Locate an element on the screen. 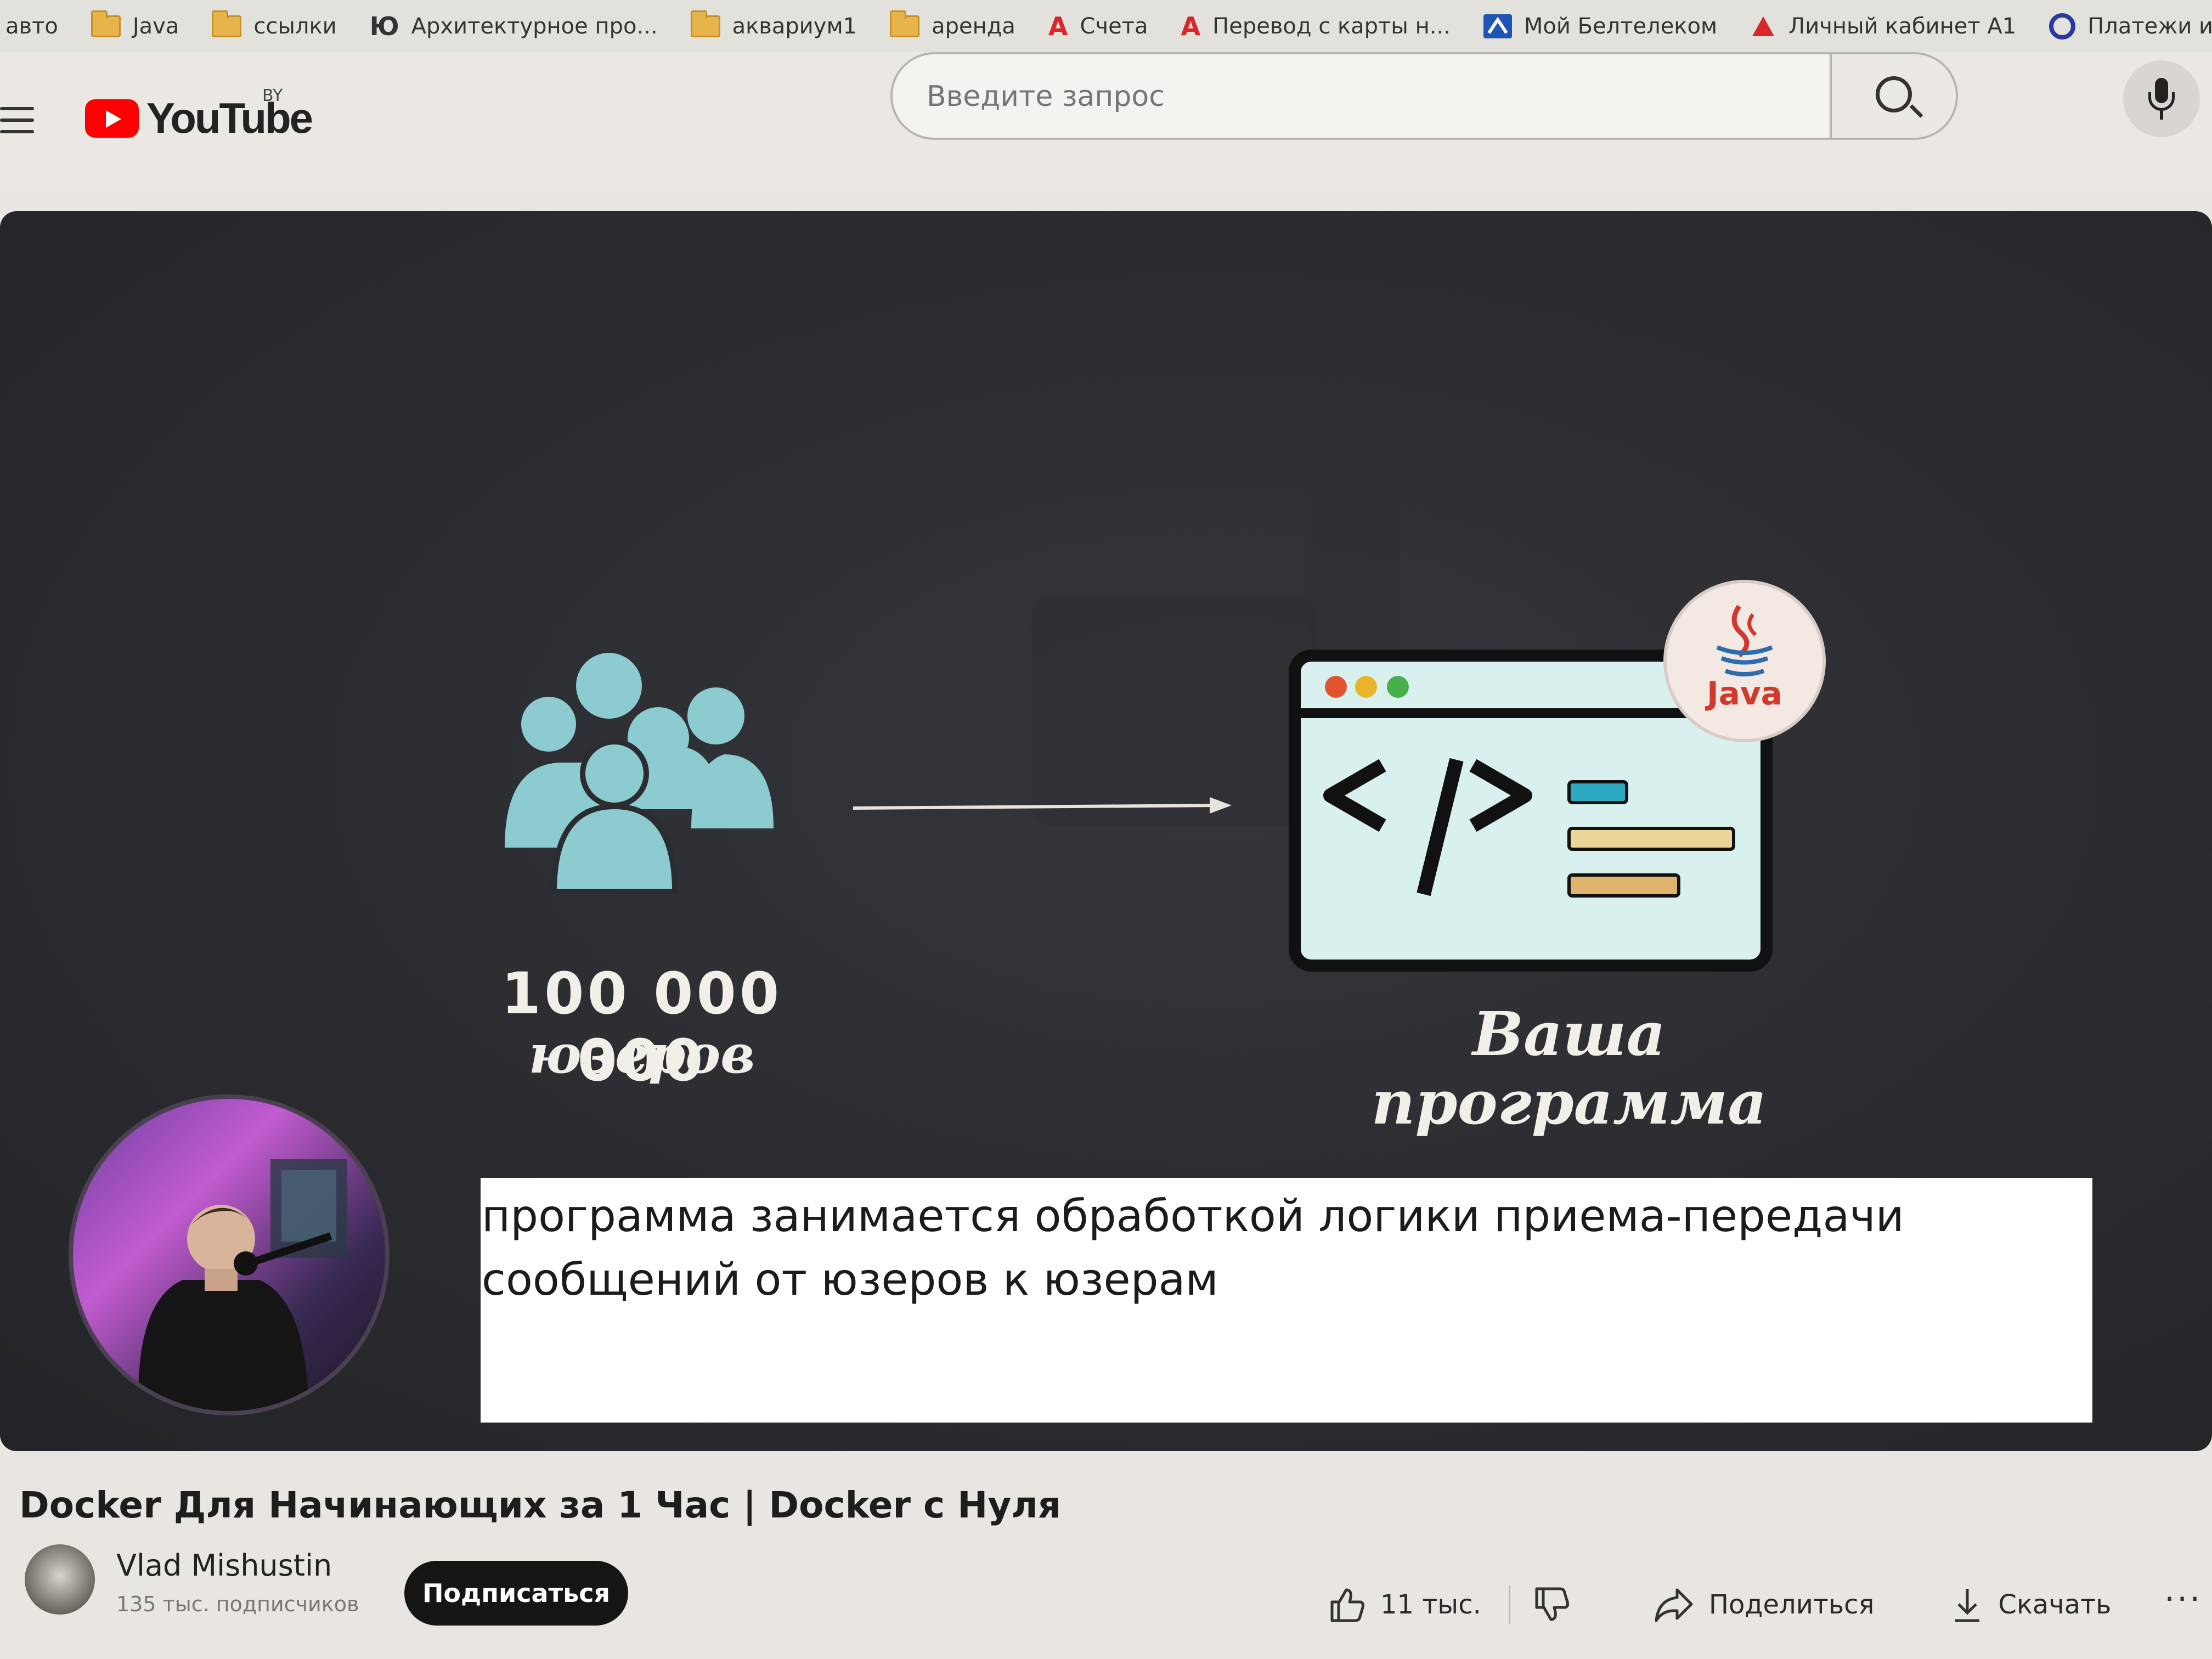  bookmark-beltelecom: Мой Белтелеком is located at coordinates (1600, 27).